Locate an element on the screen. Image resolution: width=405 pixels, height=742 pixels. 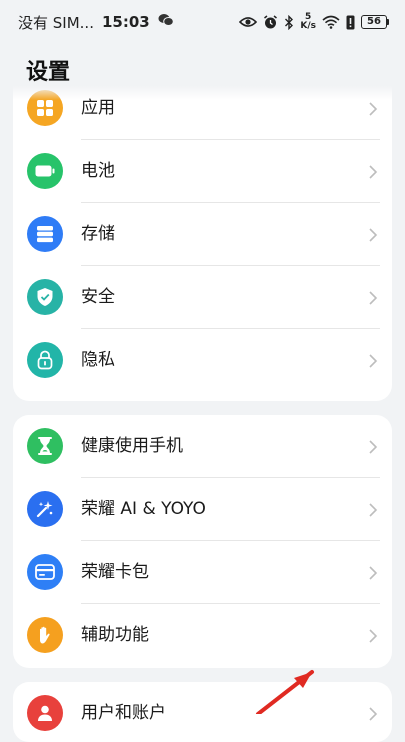
wallet-card-icon is located at coordinates (45, 572).